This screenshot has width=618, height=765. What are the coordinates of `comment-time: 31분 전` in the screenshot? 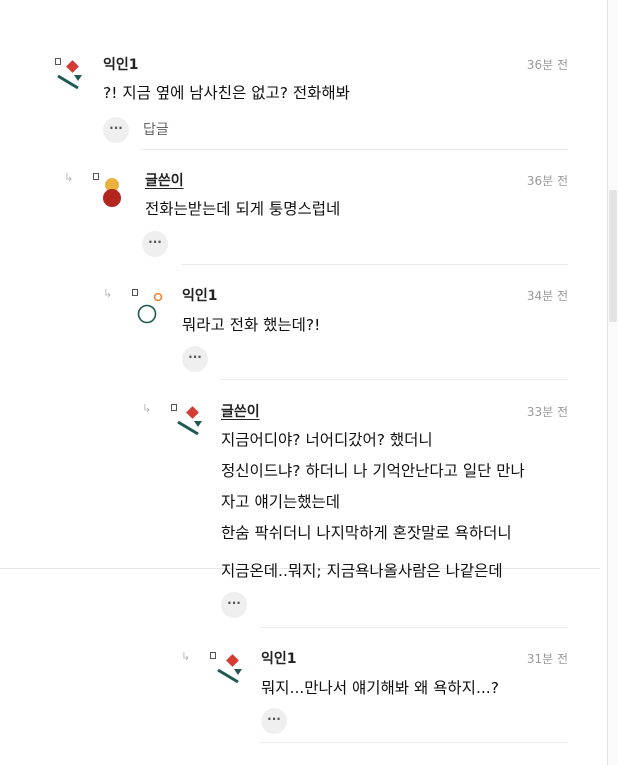 It's located at (547, 659).